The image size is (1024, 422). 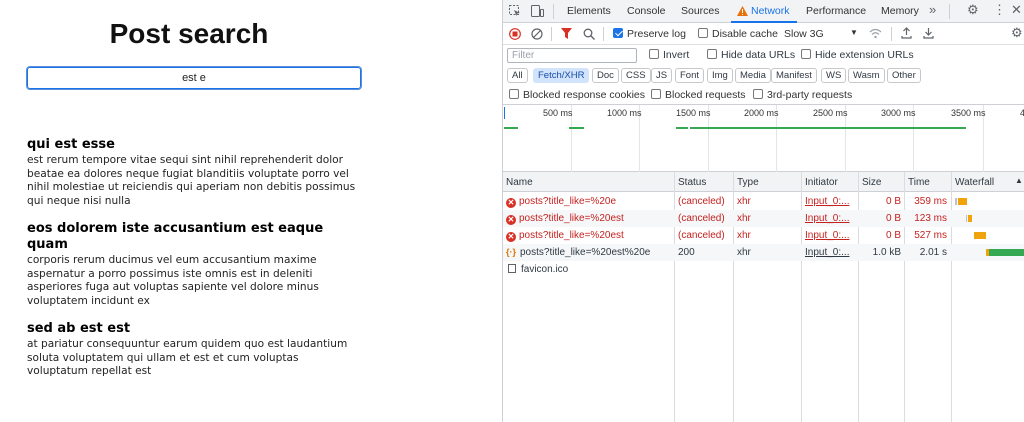 I want to click on sort-up-icon: ▲, so click(x=1019, y=180).